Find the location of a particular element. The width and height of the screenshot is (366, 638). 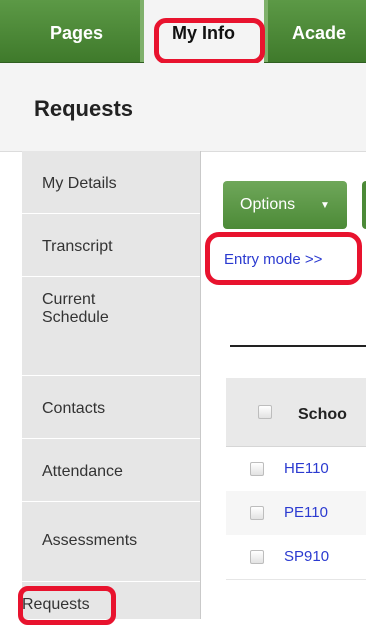

cut-off-heading is located at coordinates (295, 632).